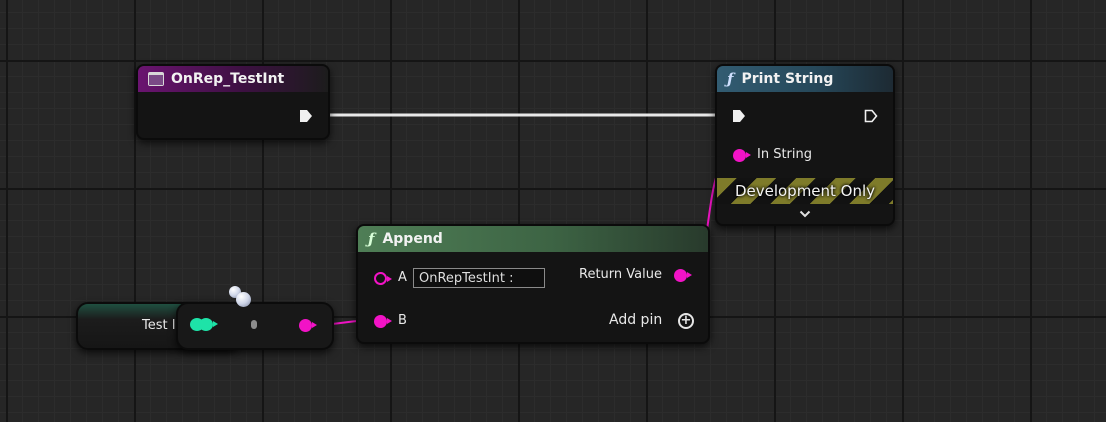  I want to click on exec-in-pin, so click(739, 116).